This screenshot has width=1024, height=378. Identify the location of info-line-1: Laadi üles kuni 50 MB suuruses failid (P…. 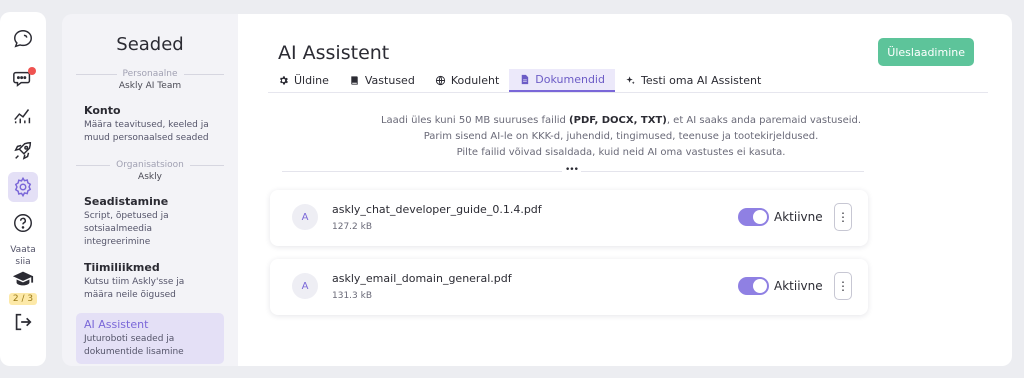
(621, 120).